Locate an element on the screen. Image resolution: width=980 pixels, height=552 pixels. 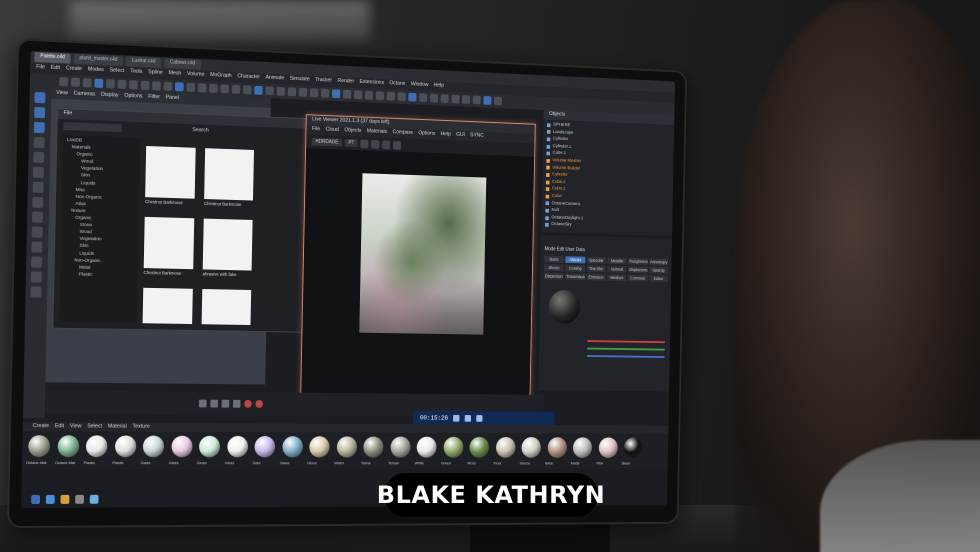
record-icon is located at coordinates (248, 404).